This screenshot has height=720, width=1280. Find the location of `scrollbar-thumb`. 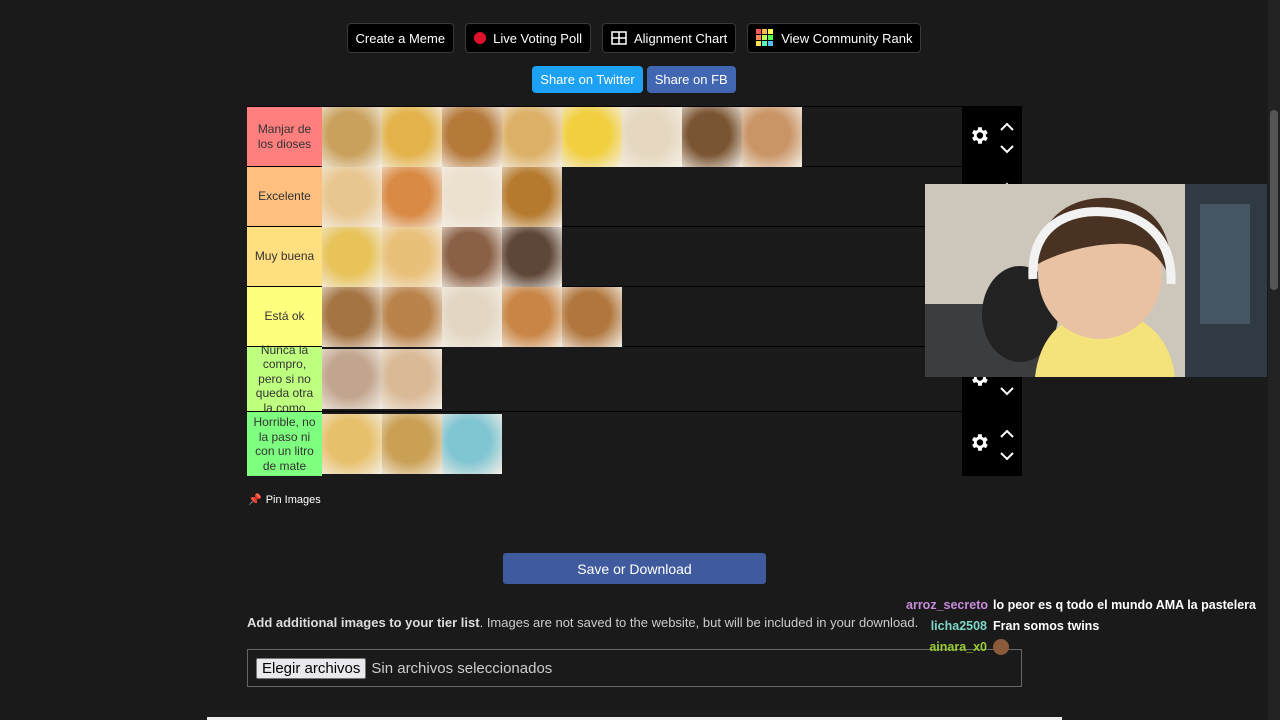

scrollbar-thumb is located at coordinates (1274, 200).